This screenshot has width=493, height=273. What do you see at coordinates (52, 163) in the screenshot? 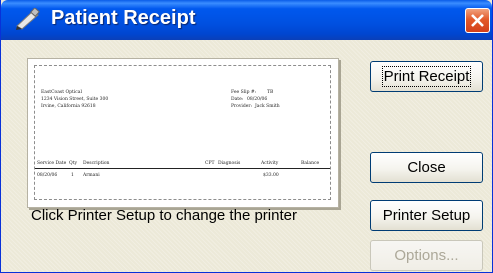
I see `column-header: Service Date` at bounding box center [52, 163].